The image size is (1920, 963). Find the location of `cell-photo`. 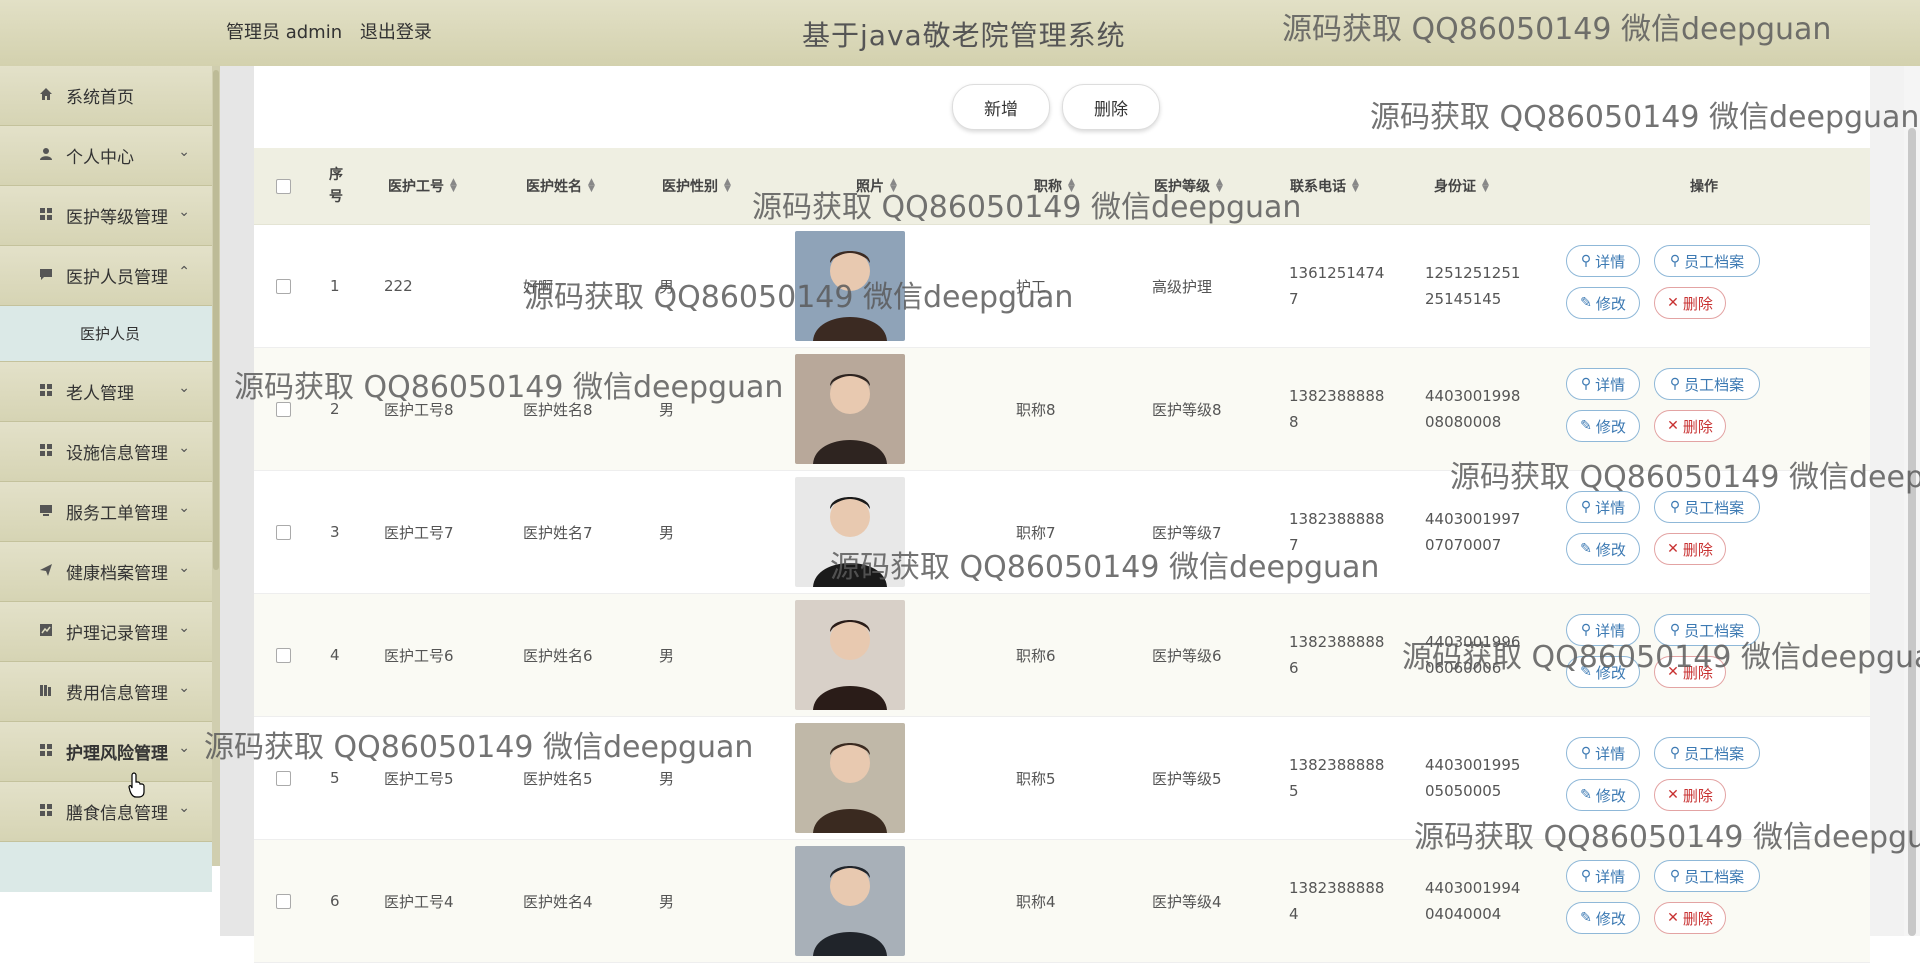

cell-photo is located at coordinates (850, 286).